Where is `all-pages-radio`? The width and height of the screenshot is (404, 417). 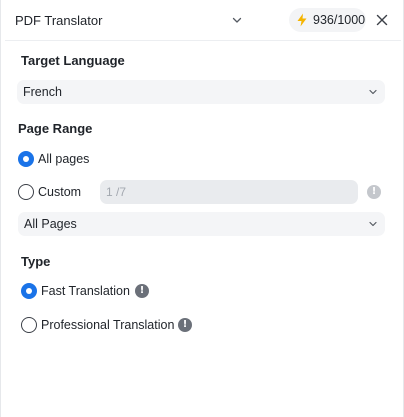 all-pages-radio is located at coordinates (26, 159).